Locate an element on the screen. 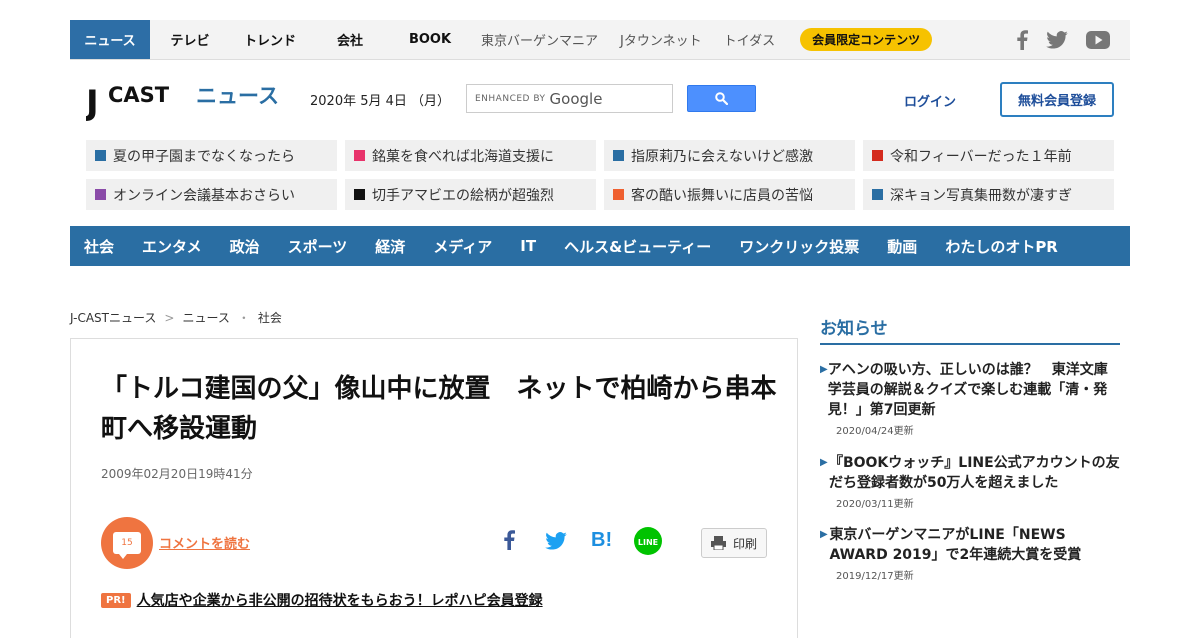 The width and height of the screenshot is (1200, 638). logo-news: ニュース is located at coordinates (237, 96).